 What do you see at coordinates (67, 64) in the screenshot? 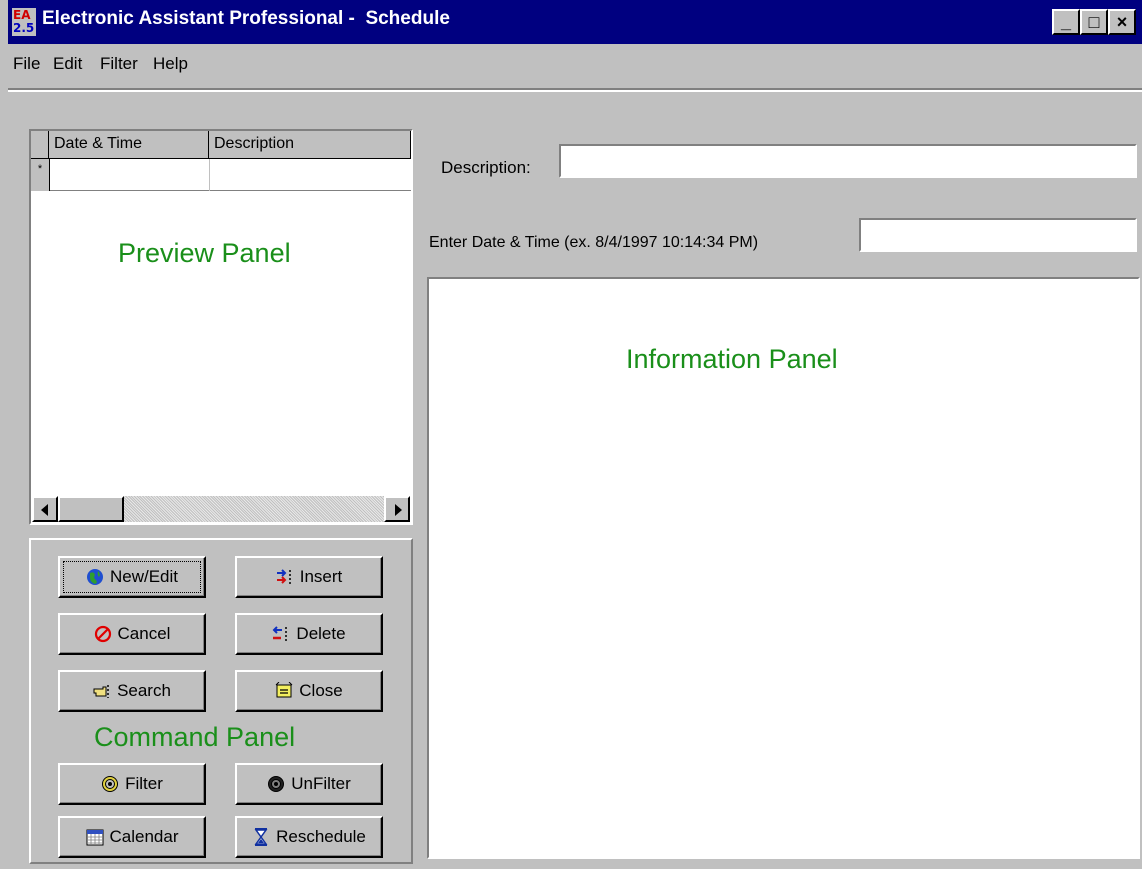
I see `menu-edit: Edit` at bounding box center [67, 64].